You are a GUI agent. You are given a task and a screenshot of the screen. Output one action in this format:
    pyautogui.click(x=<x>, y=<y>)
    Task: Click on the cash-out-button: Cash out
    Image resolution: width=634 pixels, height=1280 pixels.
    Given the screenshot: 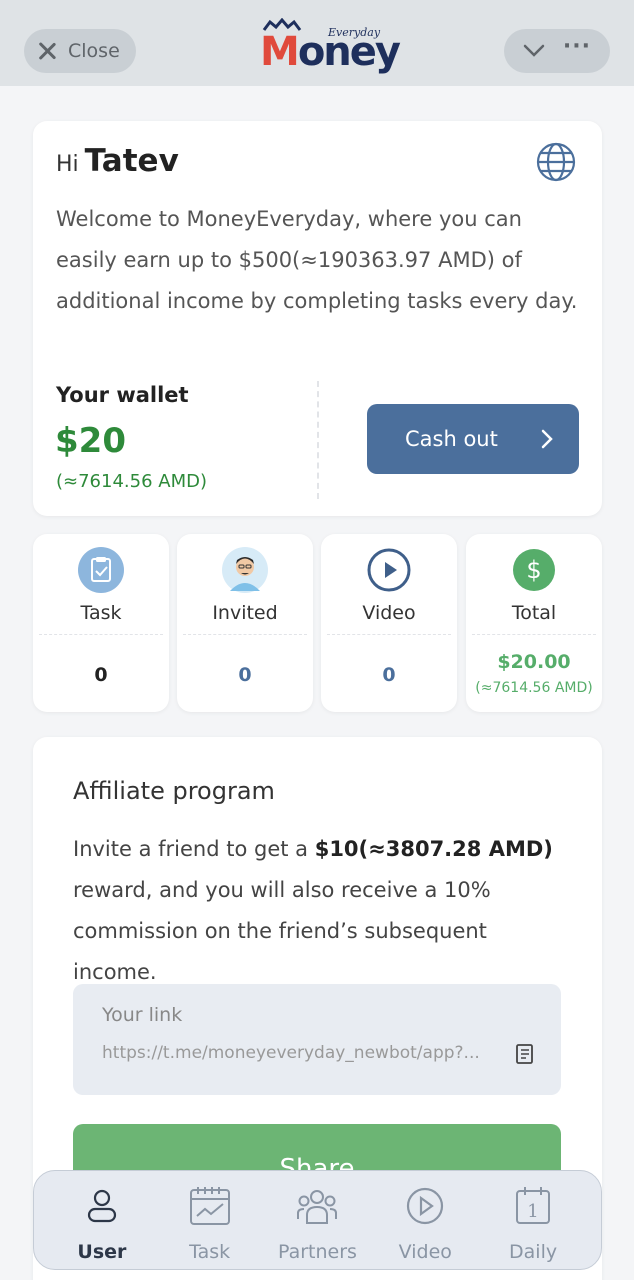 What is the action you would take?
    pyautogui.click(x=473, y=439)
    